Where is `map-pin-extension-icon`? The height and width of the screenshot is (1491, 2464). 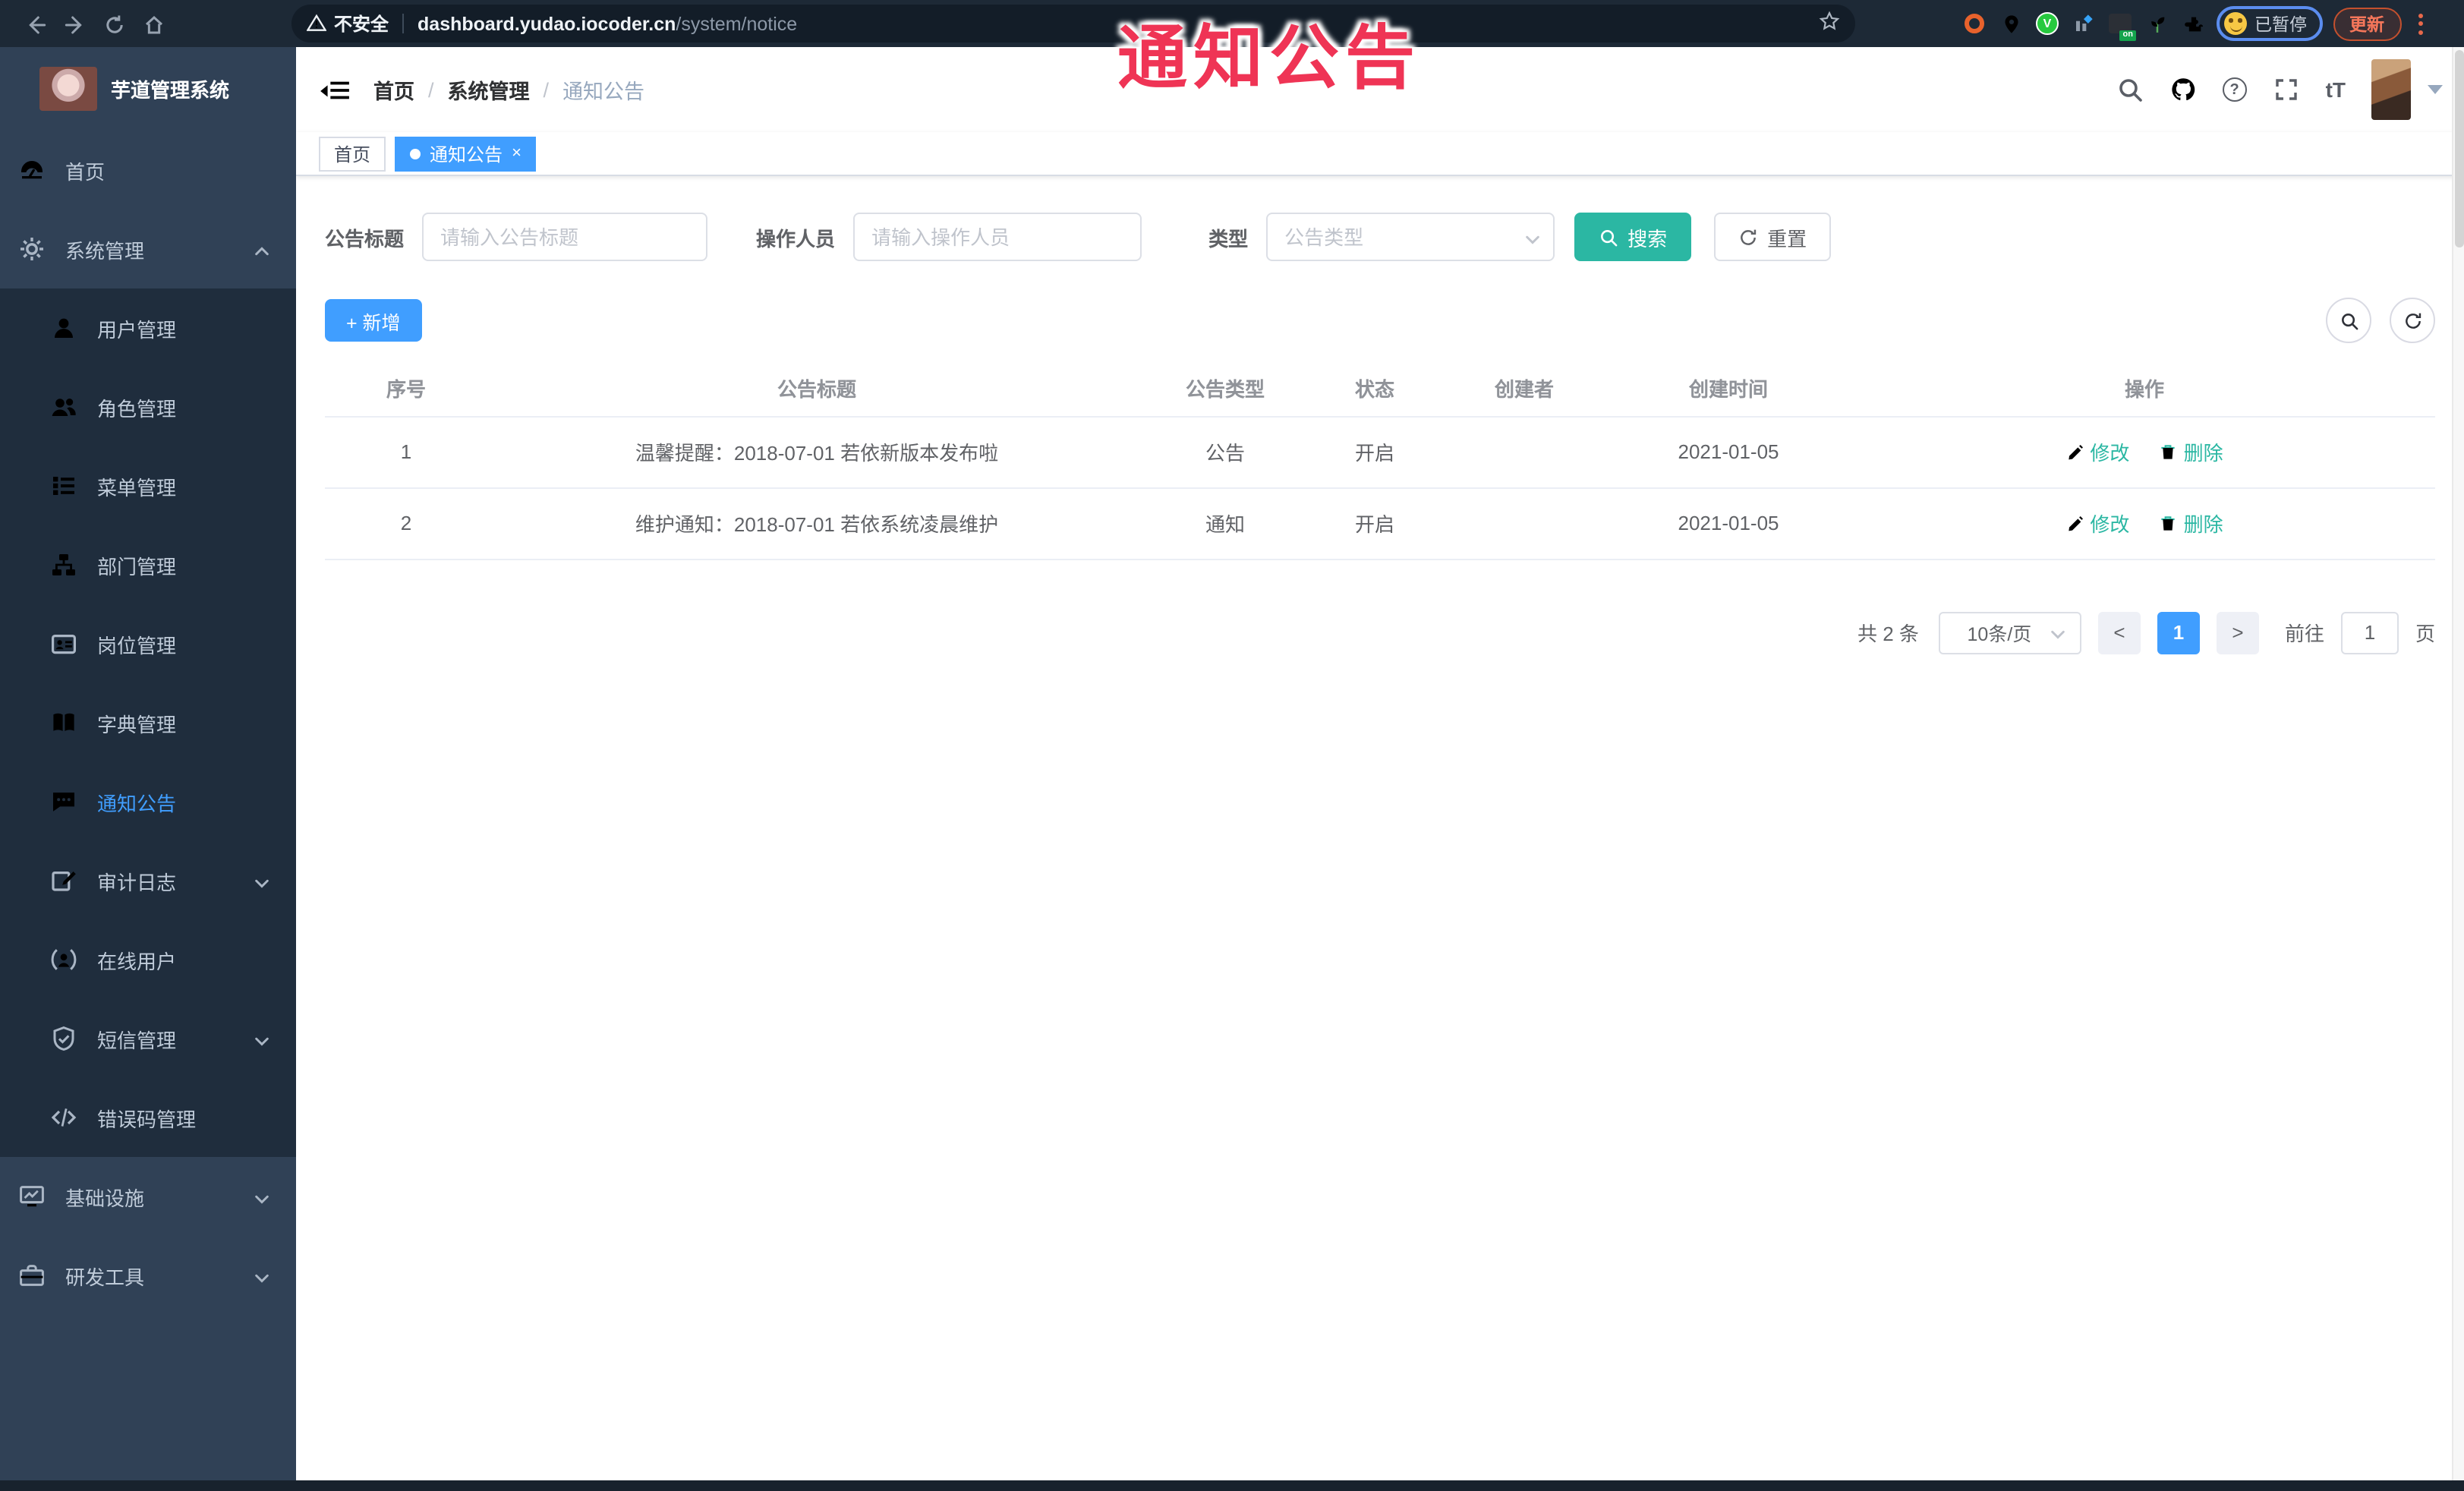 map-pin-extension-icon is located at coordinates (2011, 23).